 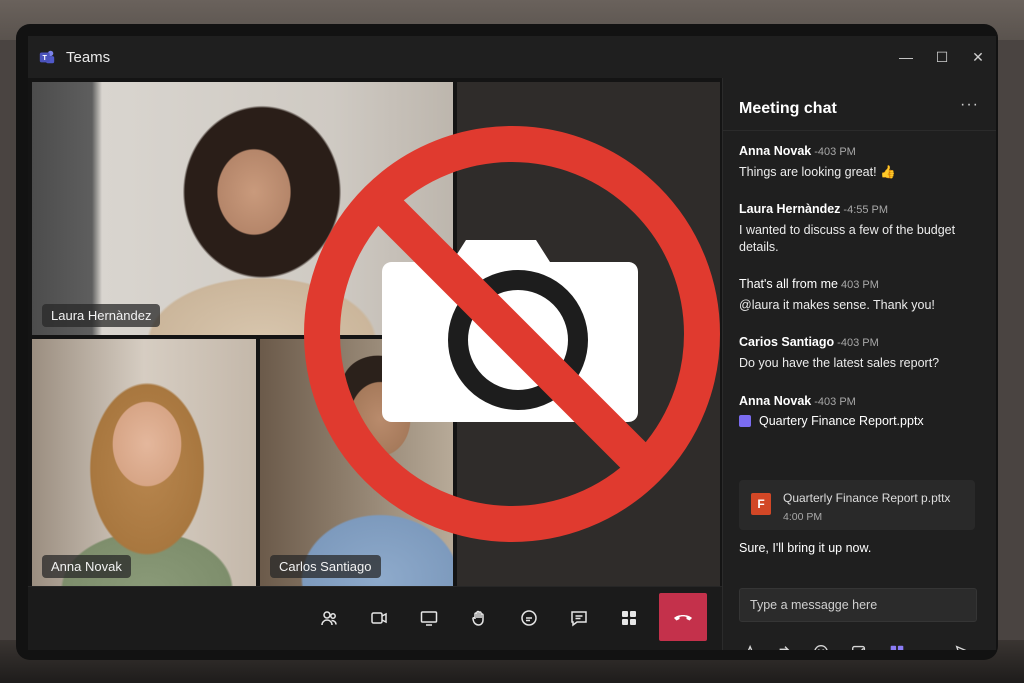 What do you see at coordinates (788, 108) in the screenshot?
I see `chat-title: Meeting chat` at bounding box center [788, 108].